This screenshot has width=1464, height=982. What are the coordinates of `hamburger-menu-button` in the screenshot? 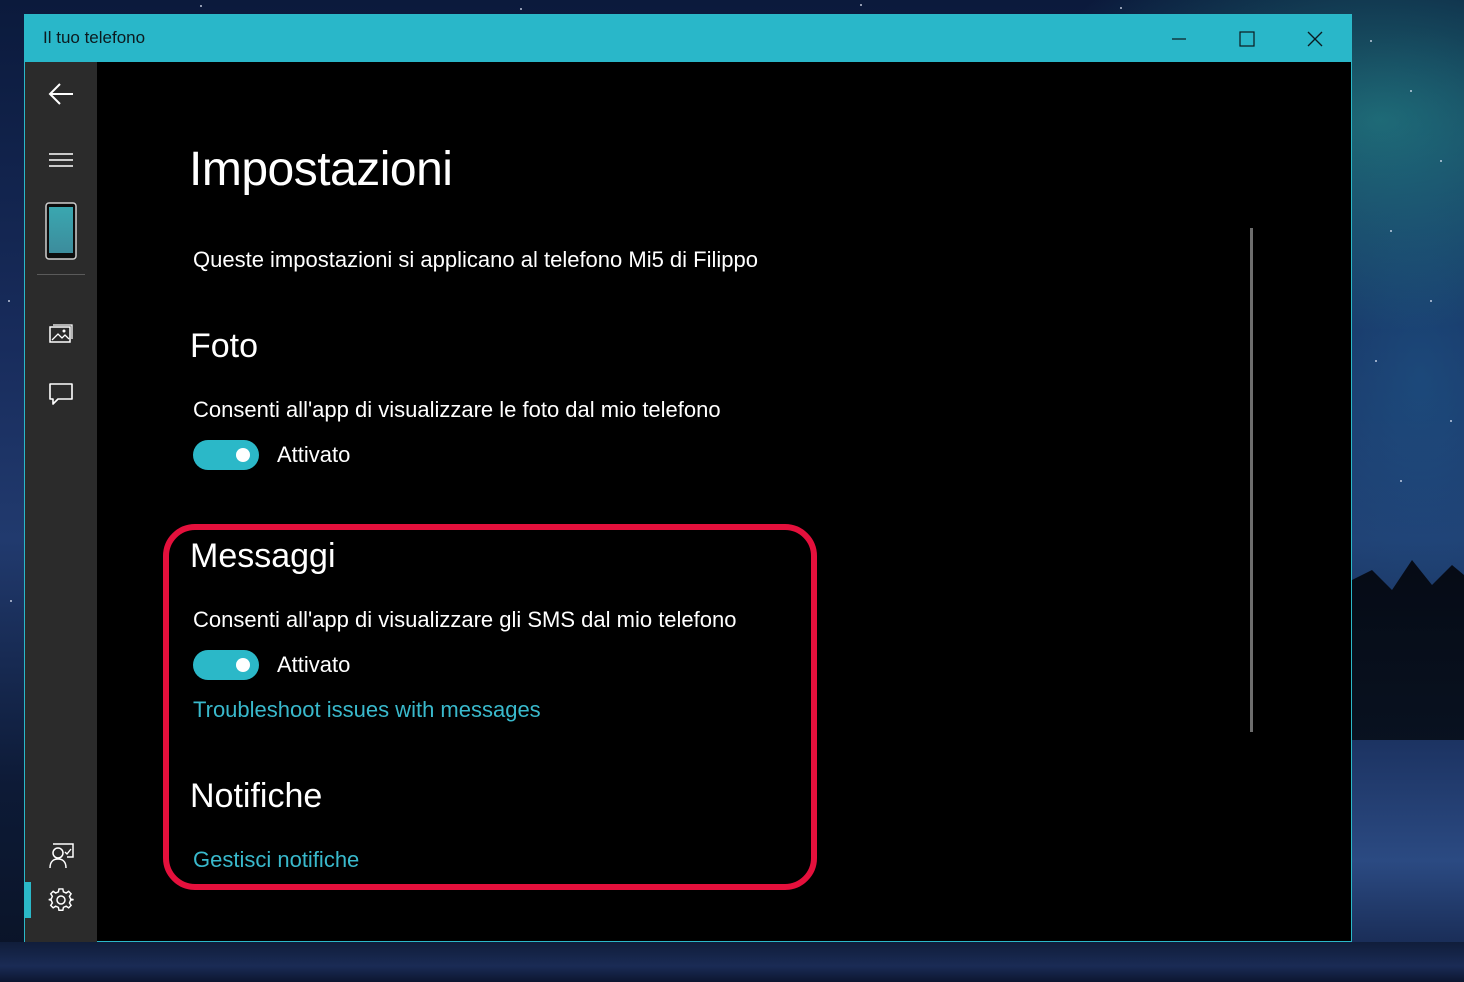 It's located at (61, 160).